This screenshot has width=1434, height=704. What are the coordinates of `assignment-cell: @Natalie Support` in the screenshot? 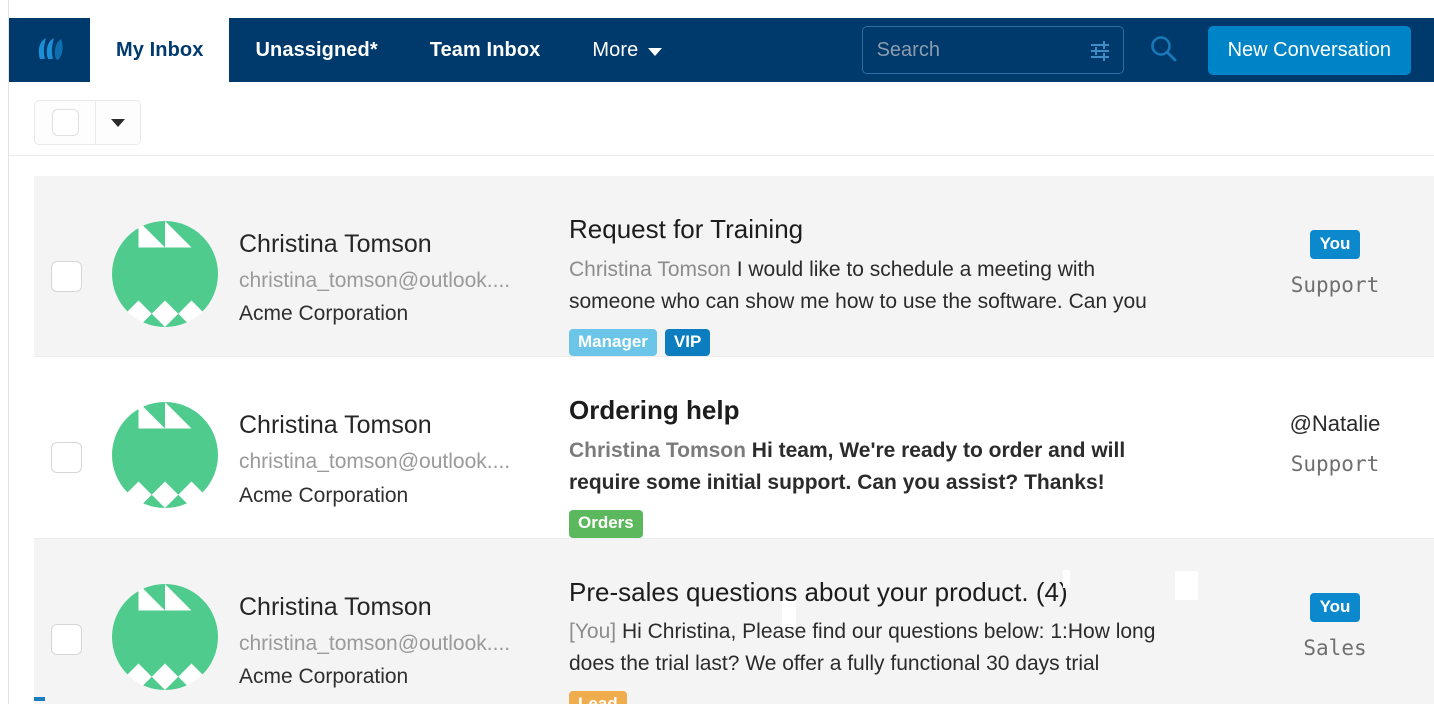 It's located at (1334, 427).